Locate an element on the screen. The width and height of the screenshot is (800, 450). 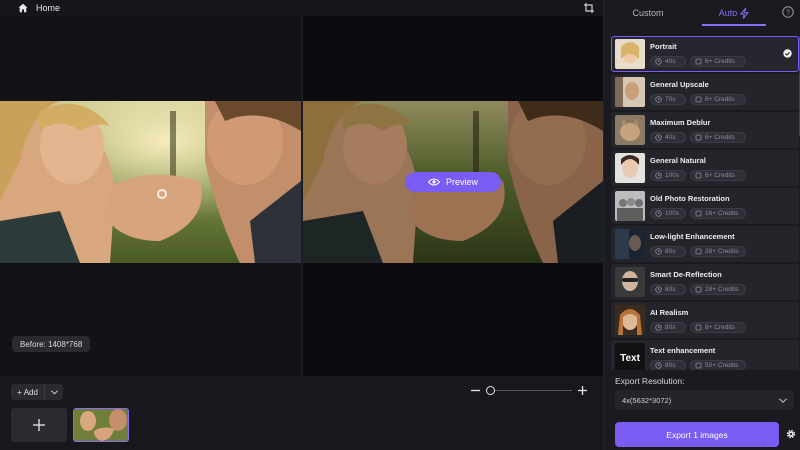
crop-icon is located at coordinates (589, 8).